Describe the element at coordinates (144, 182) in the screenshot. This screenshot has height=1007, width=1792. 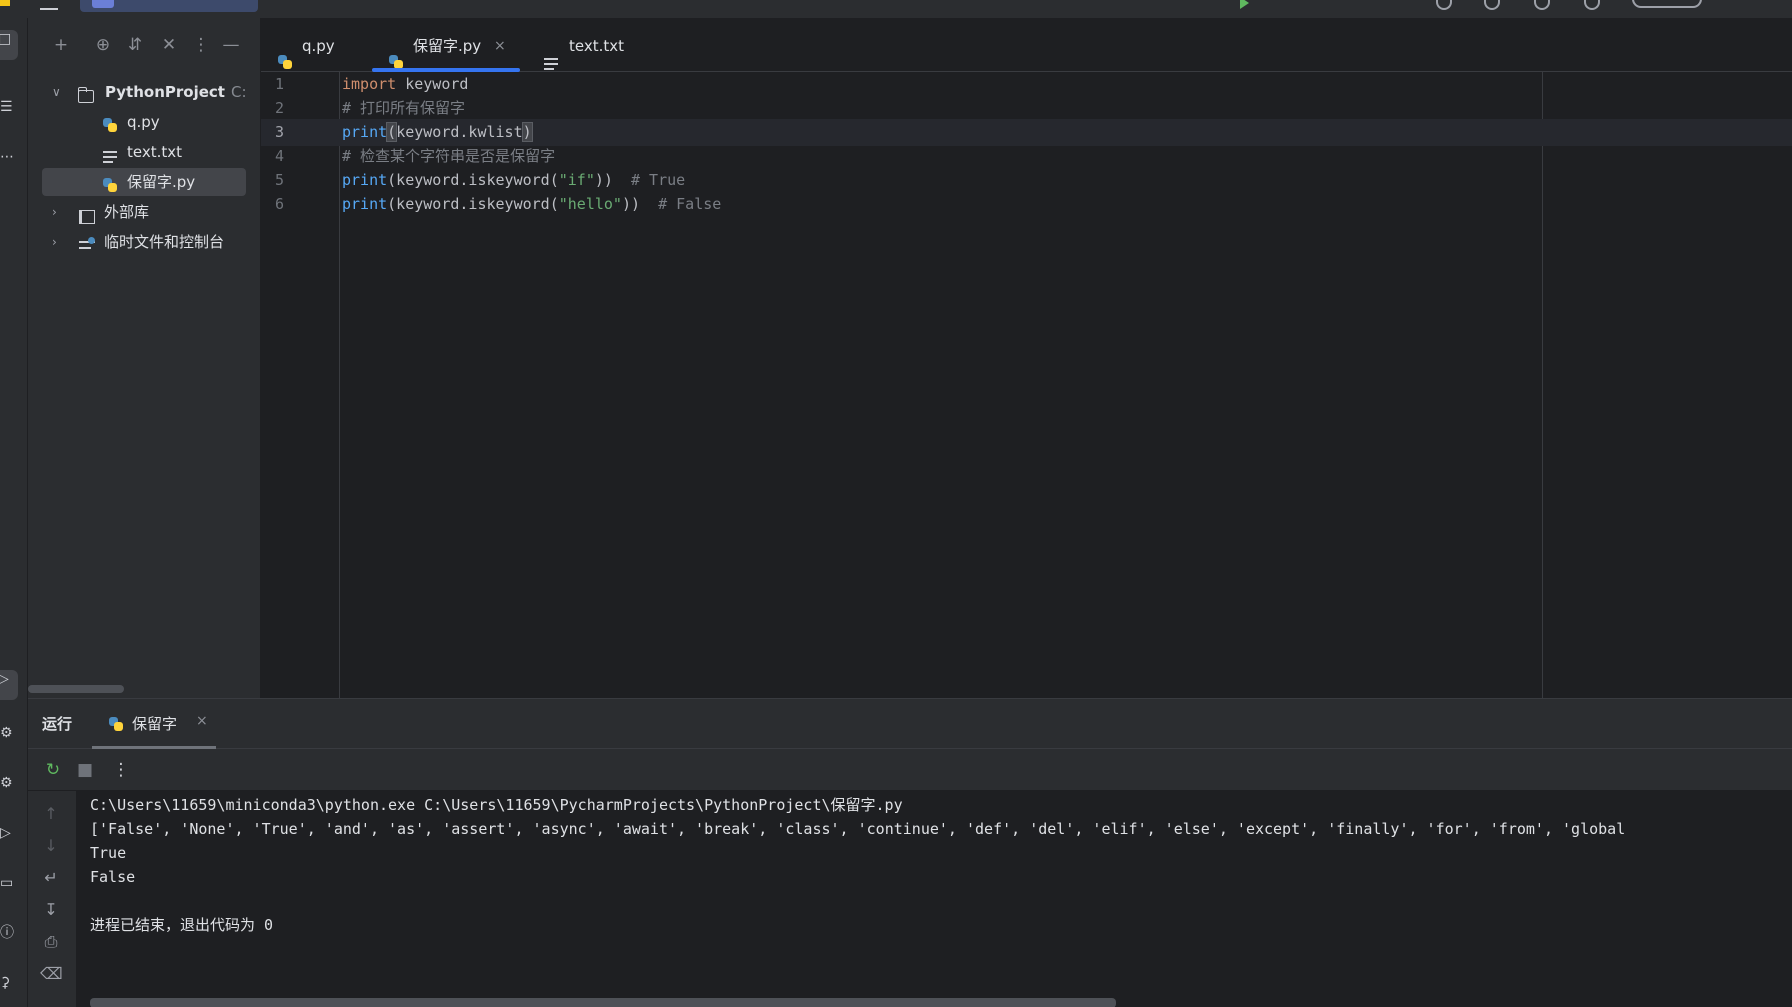
I see `tree-item-baoliuzi-py: 保留字.py` at that location.